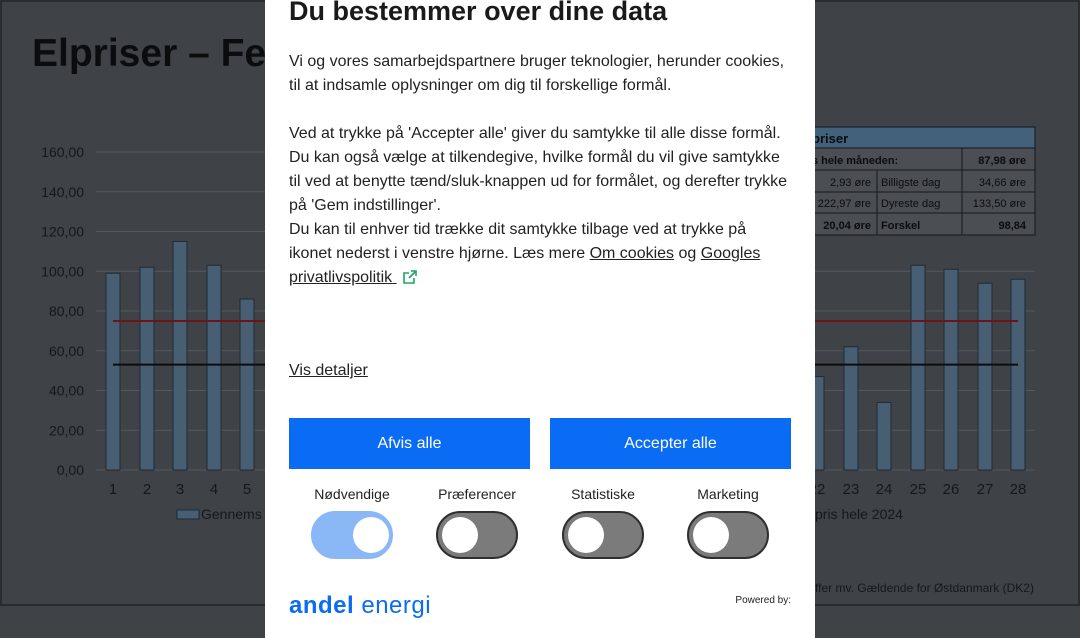 The image size is (1080, 638). I want to click on statistics-toggle-switch, so click(603, 535).